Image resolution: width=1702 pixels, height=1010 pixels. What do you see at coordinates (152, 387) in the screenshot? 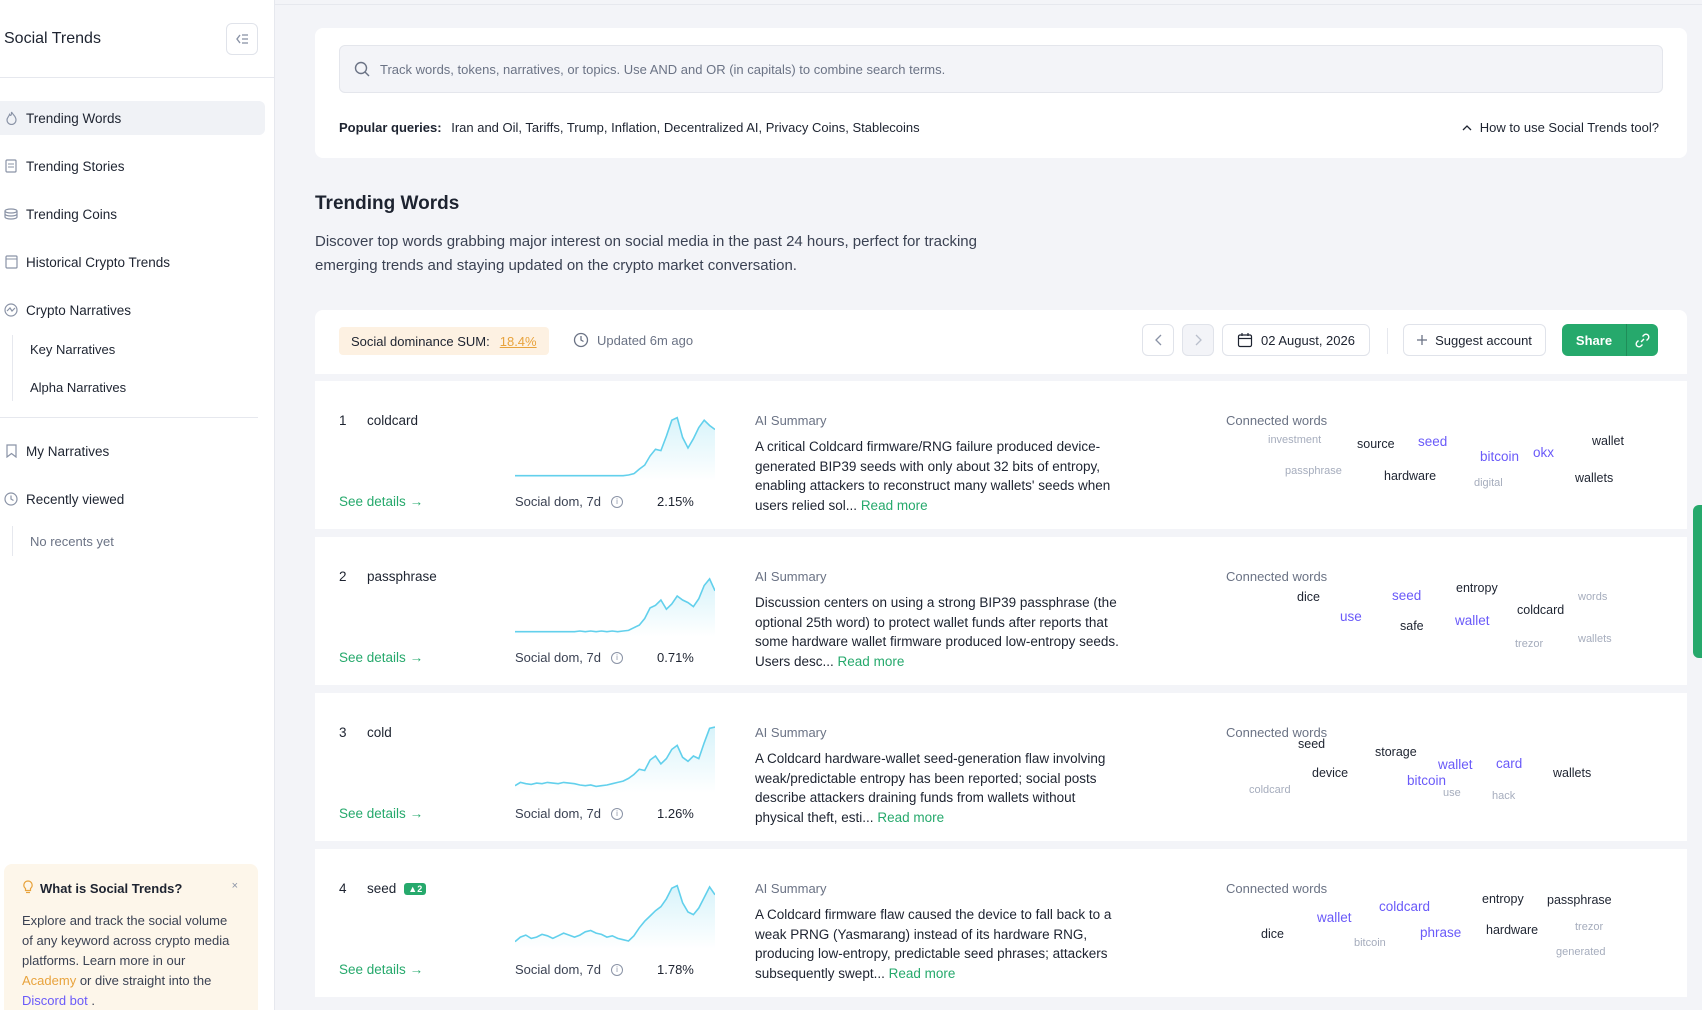
I see `sidebar-item-alpha-narratives: Alpha Narratives` at bounding box center [152, 387].